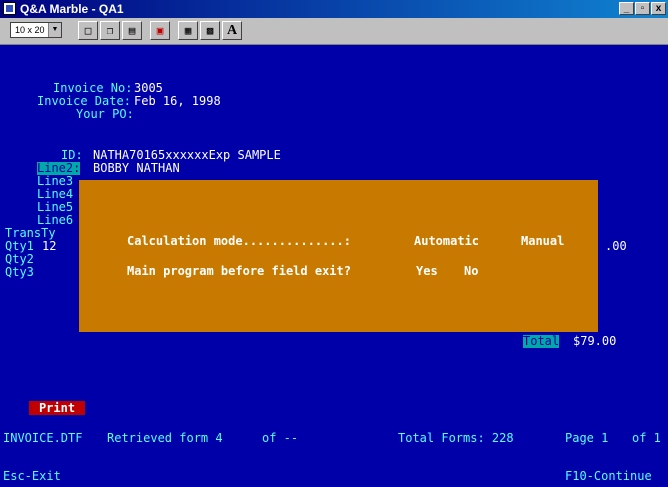 This screenshot has height=487, width=668. I want to click on calc-mode-label: Calculation mode..............:, so click(239, 241).